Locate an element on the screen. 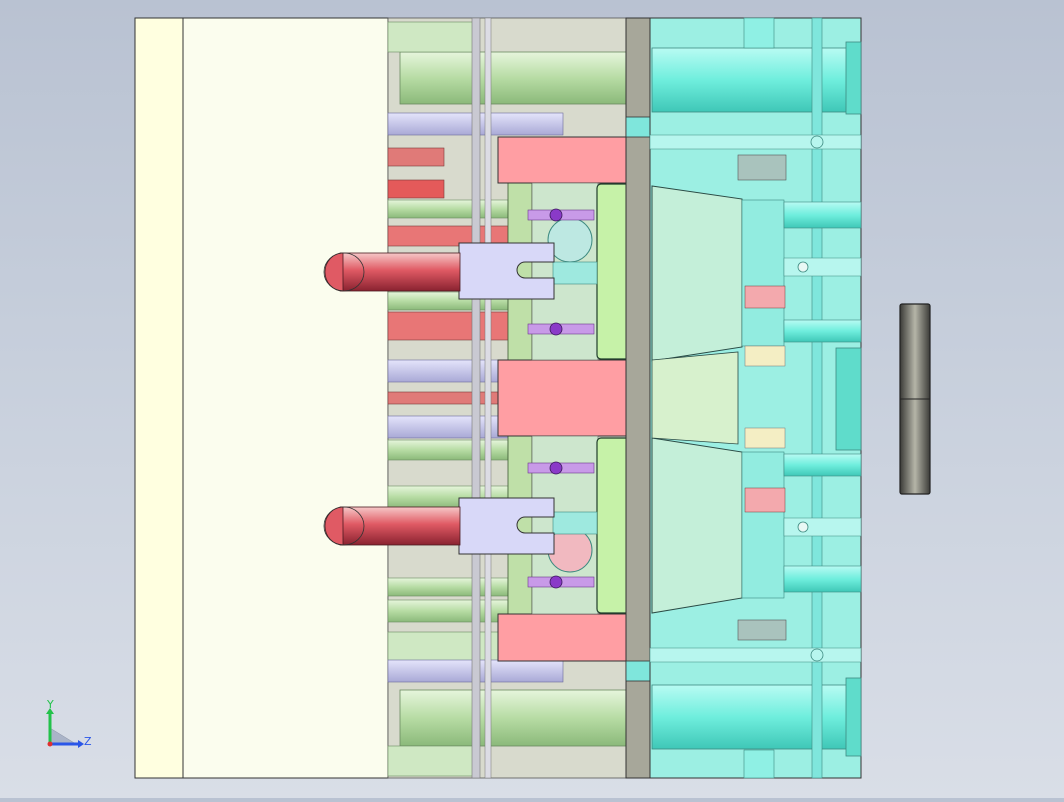  z-axis-label: Z is located at coordinates (88, 741).